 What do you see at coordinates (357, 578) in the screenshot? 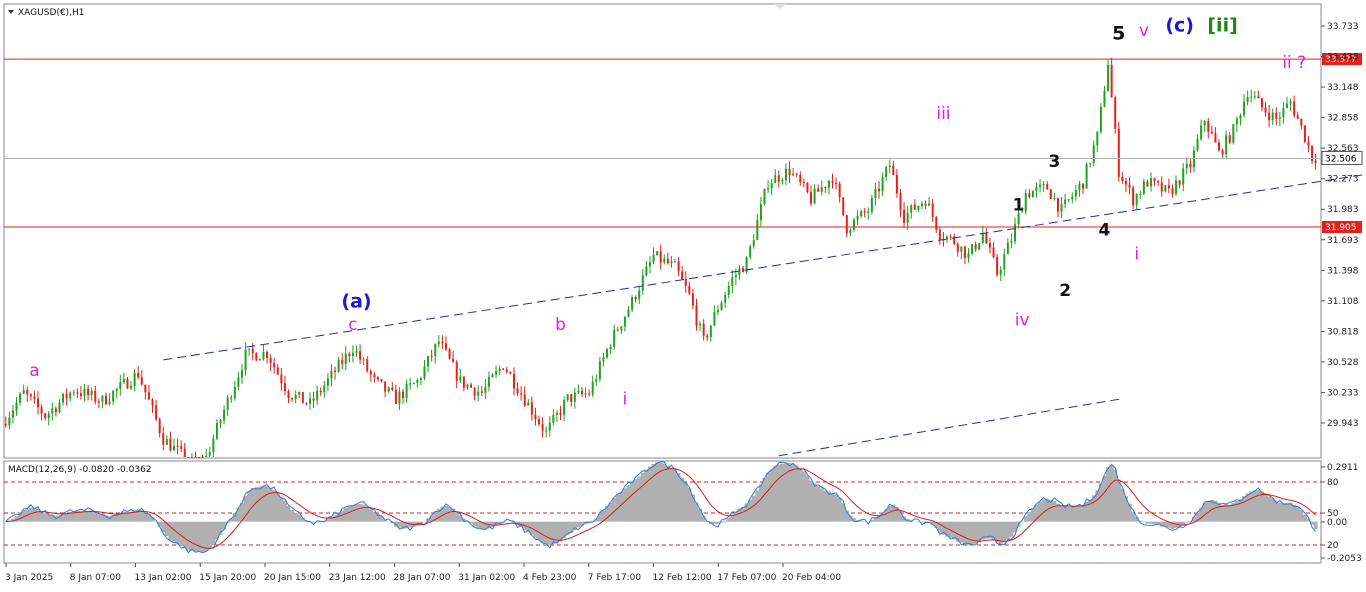
I see `time-tick-label: 23 Jan 12:00` at bounding box center [357, 578].